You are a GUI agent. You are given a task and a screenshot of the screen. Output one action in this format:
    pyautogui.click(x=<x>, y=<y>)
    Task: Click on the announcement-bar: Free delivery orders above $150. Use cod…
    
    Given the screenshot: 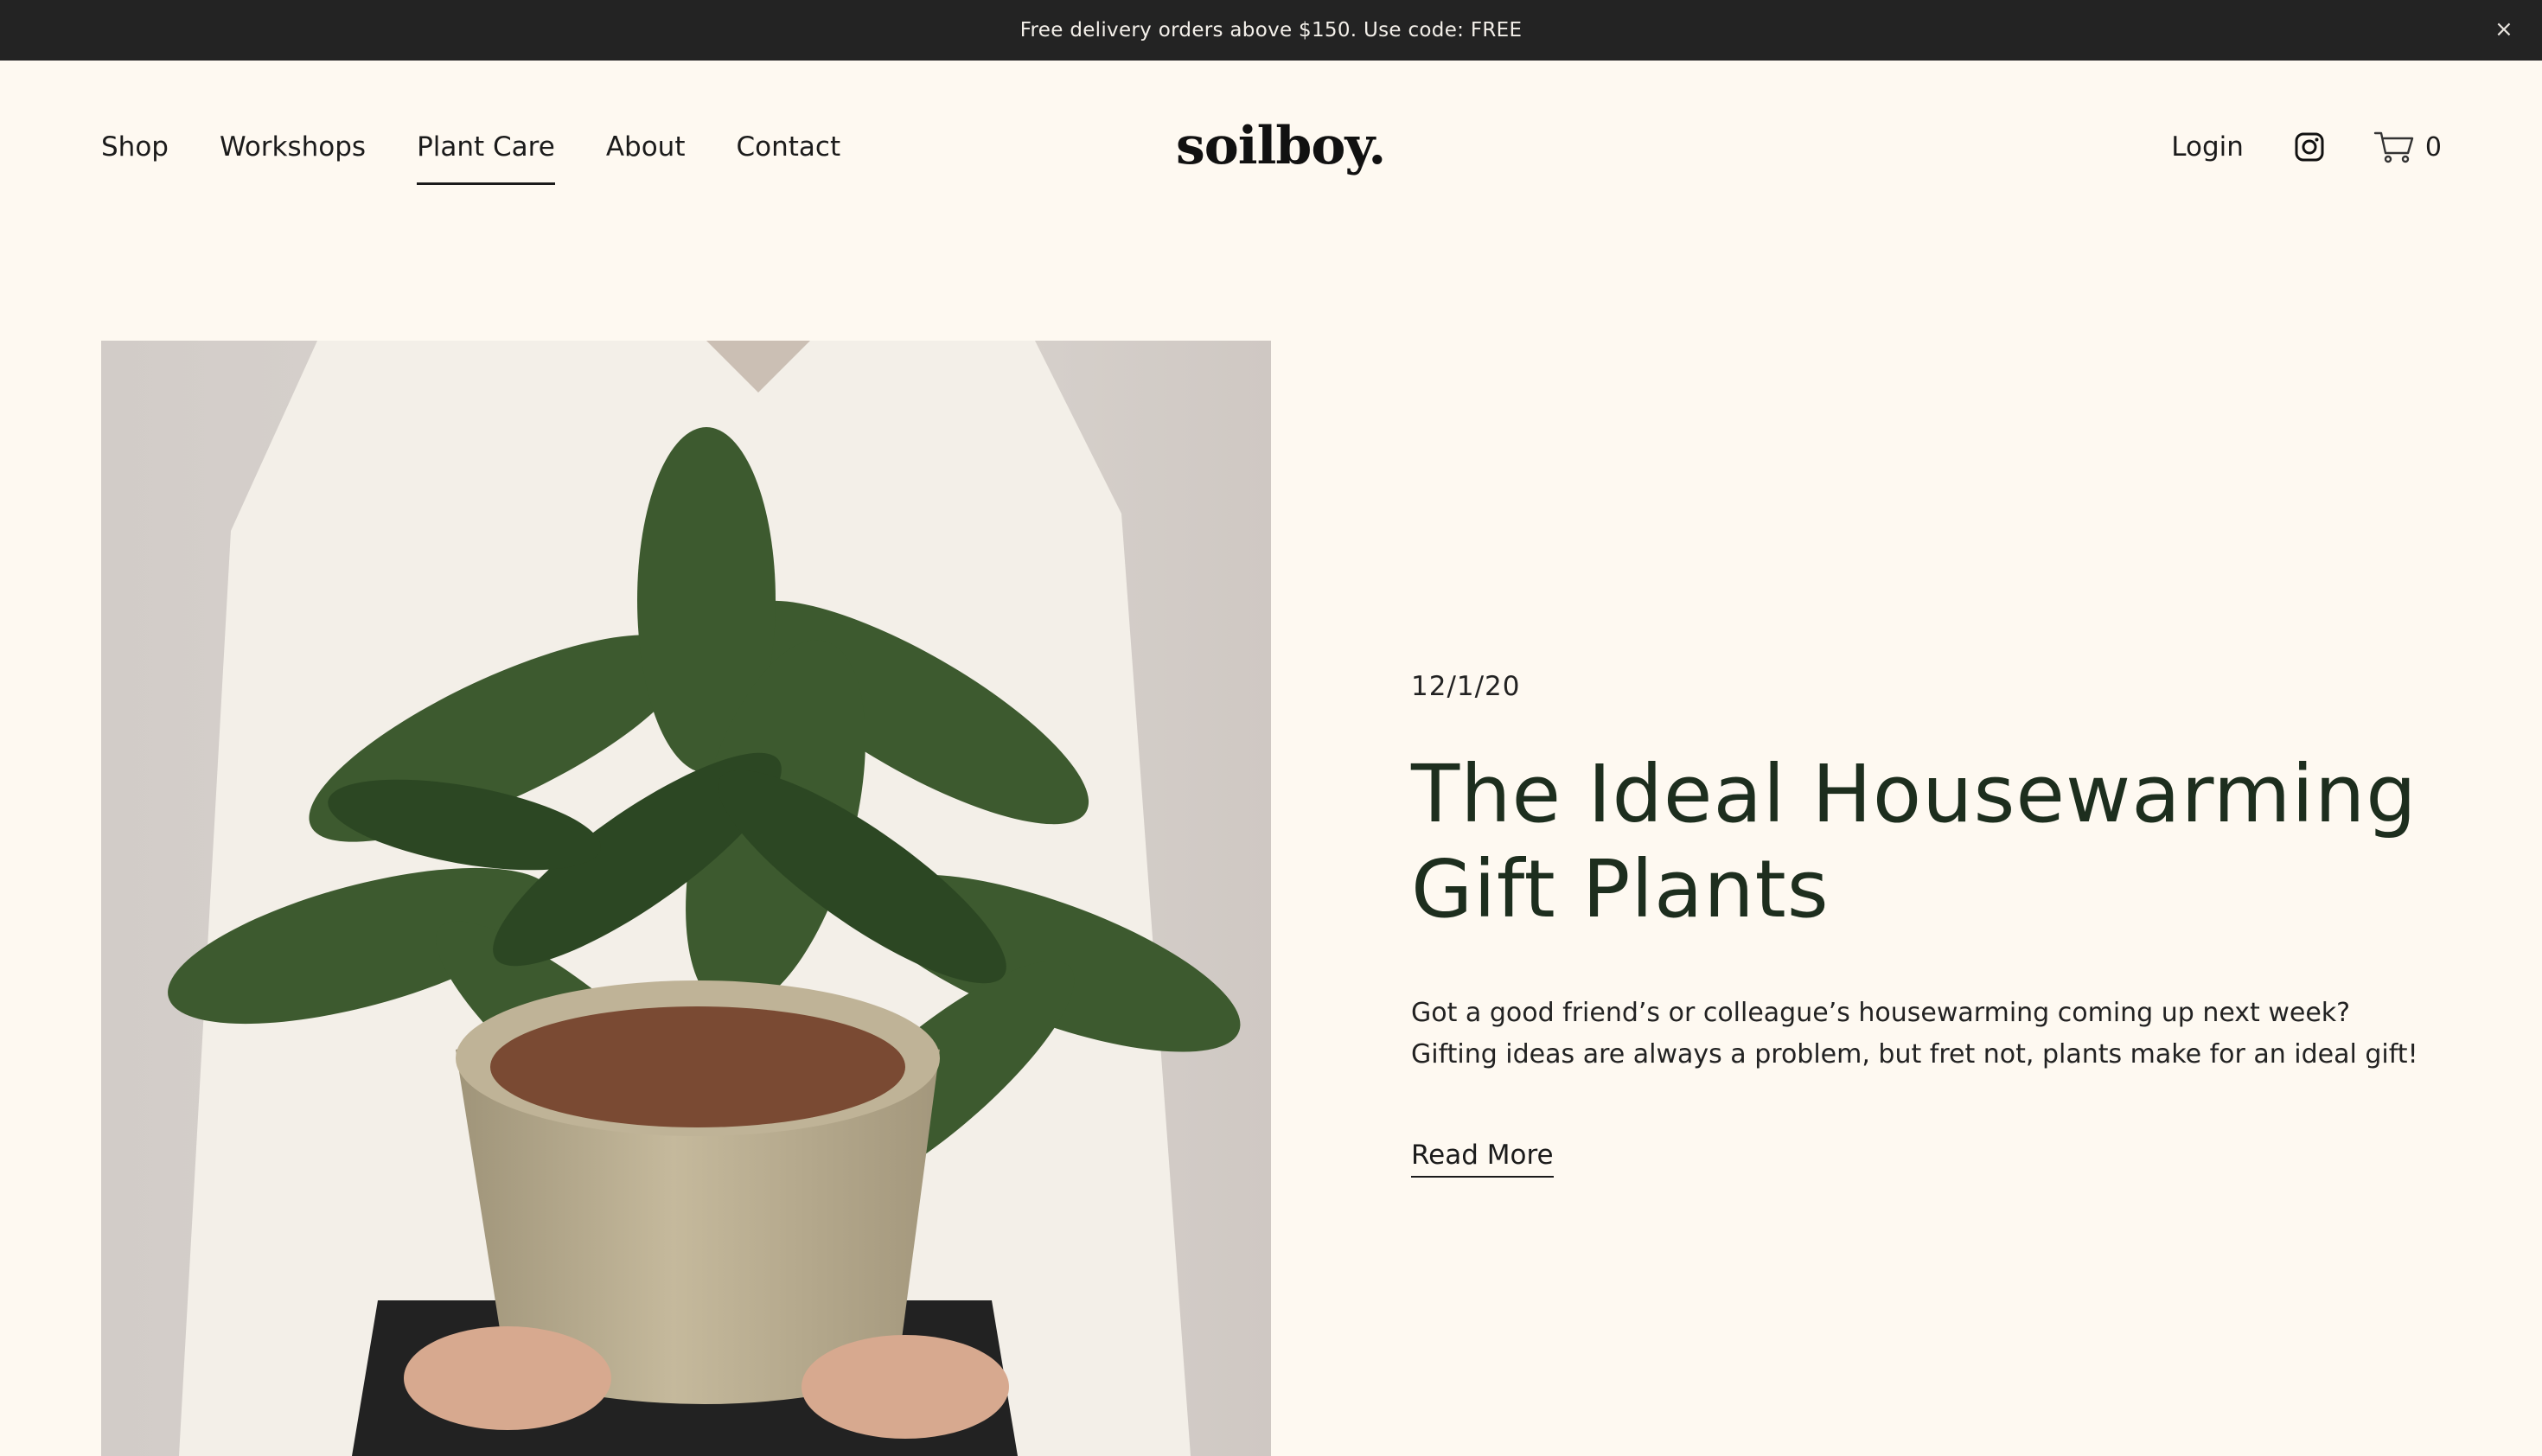 What is the action you would take?
    pyautogui.click(x=1271, y=31)
    